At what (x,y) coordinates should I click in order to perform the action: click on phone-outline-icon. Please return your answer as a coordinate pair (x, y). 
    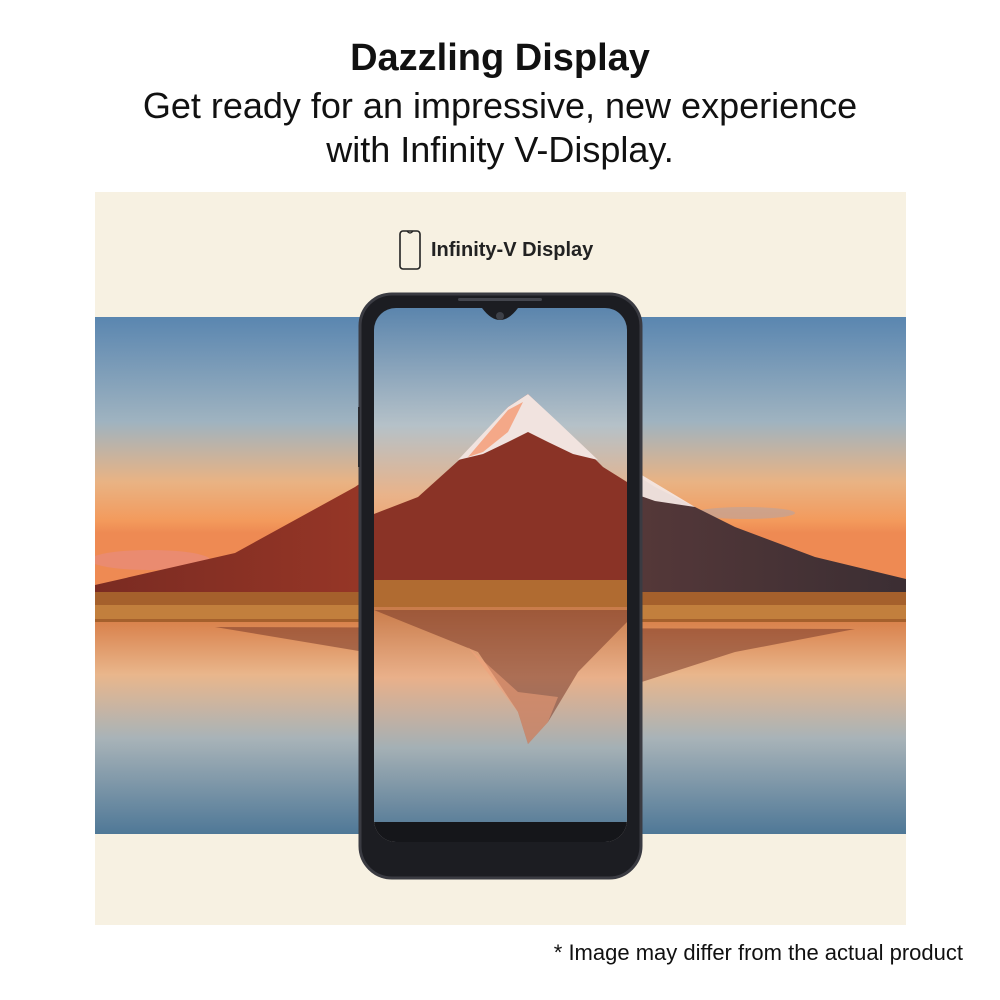
    Looking at the image, I should click on (410, 250).